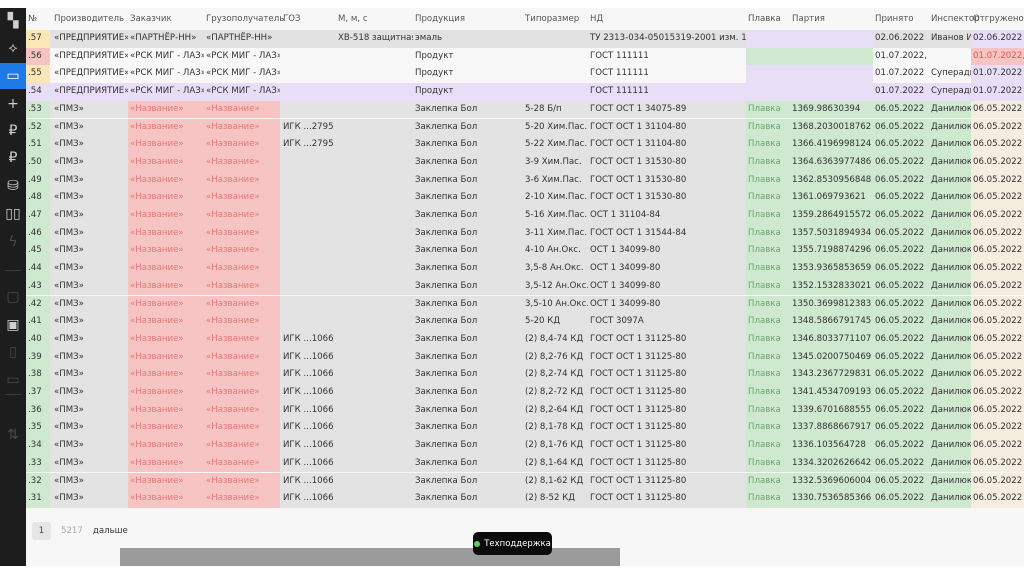  Describe the element at coordinates (998, 19) in the screenshot. I see `column-header-shipped: Отгружено` at that location.